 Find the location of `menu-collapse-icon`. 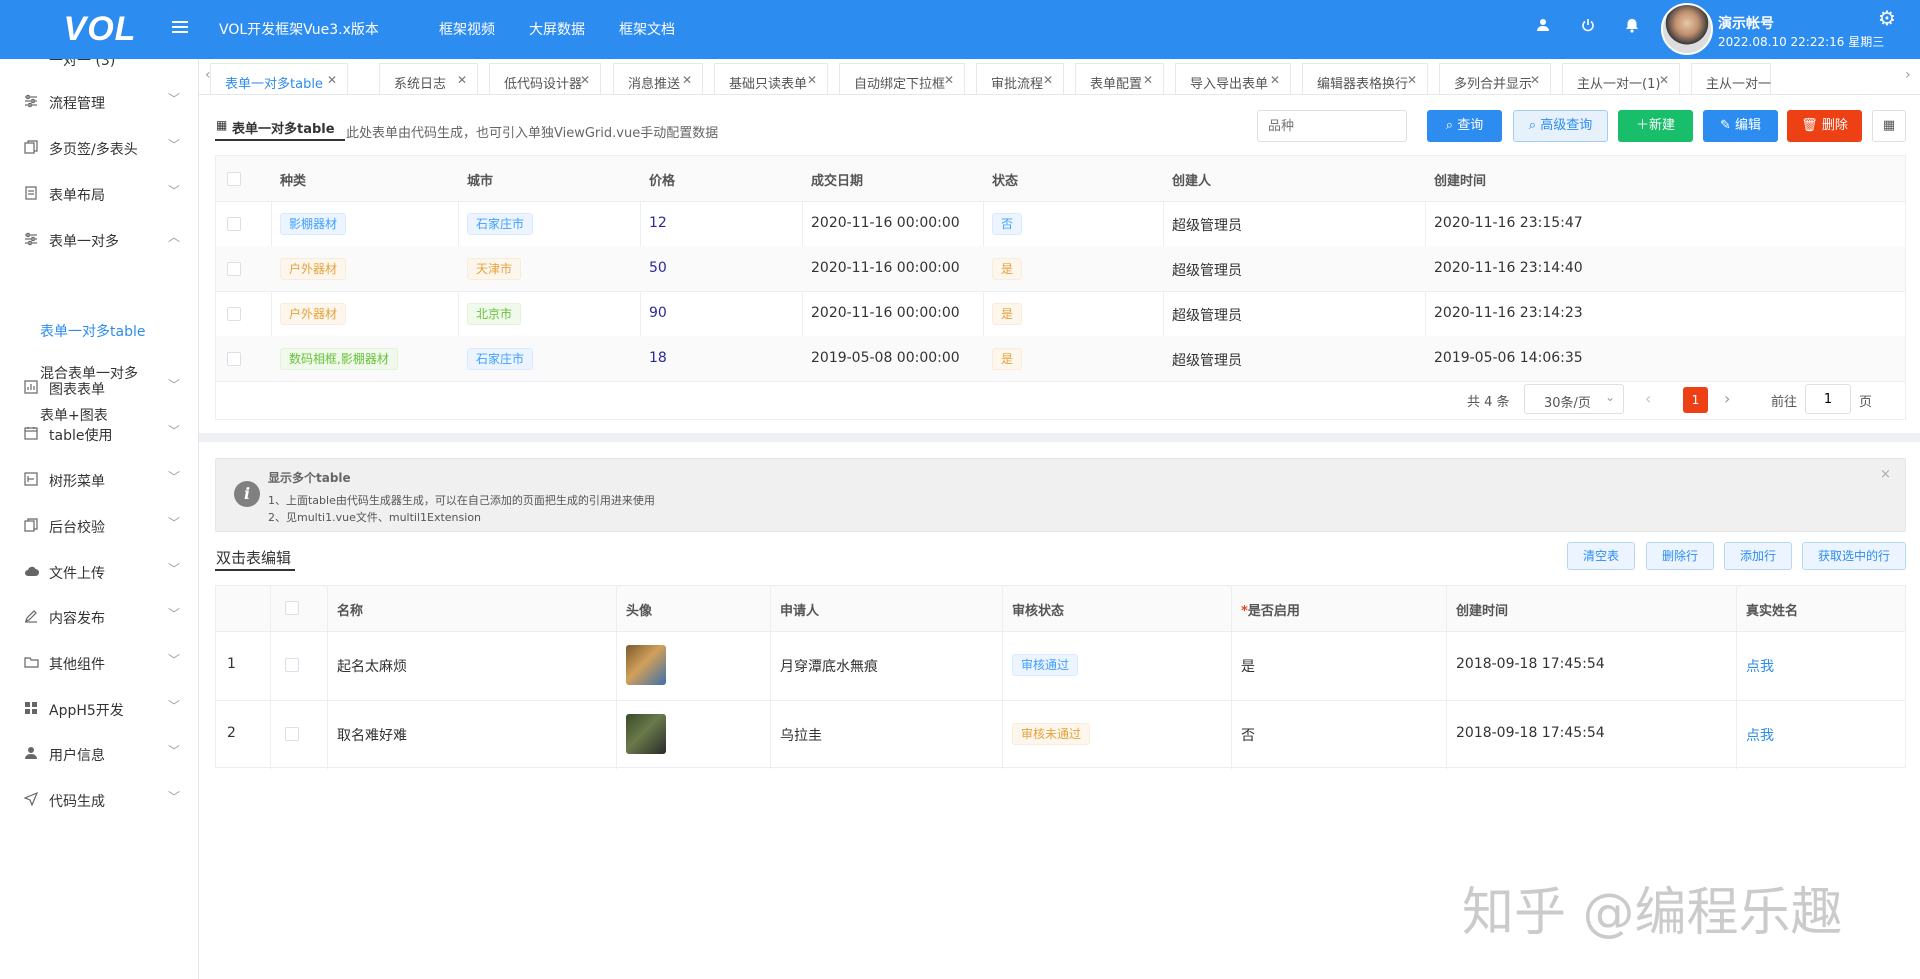

menu-collapse-icon is located at coordinates (182, 29).